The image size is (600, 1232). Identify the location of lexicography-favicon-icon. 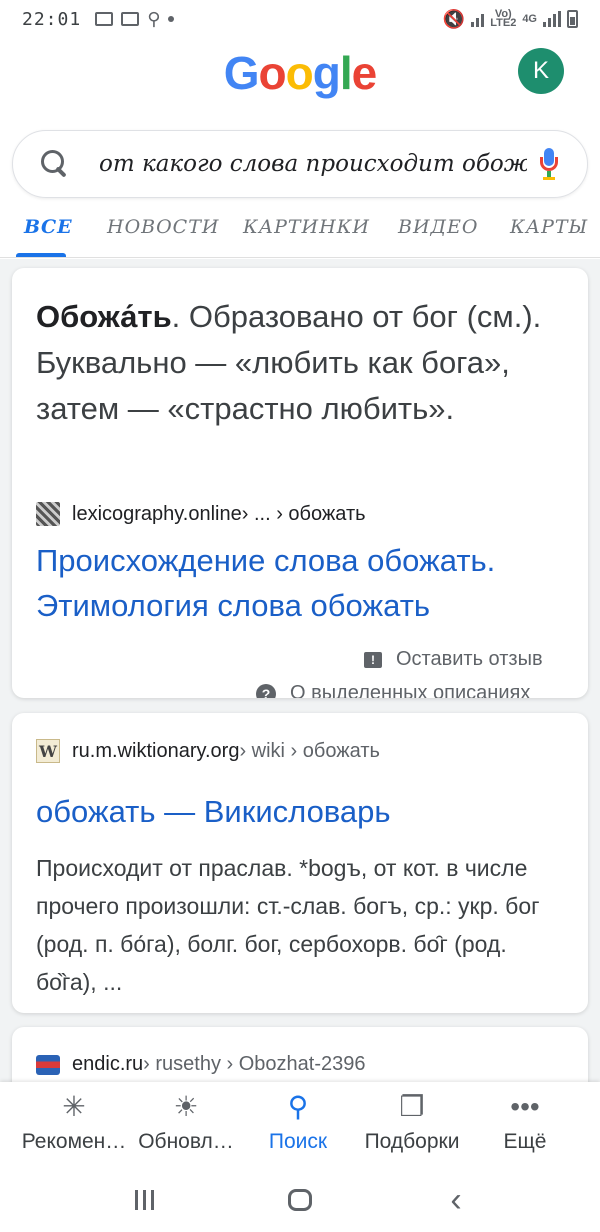
(48, 514).